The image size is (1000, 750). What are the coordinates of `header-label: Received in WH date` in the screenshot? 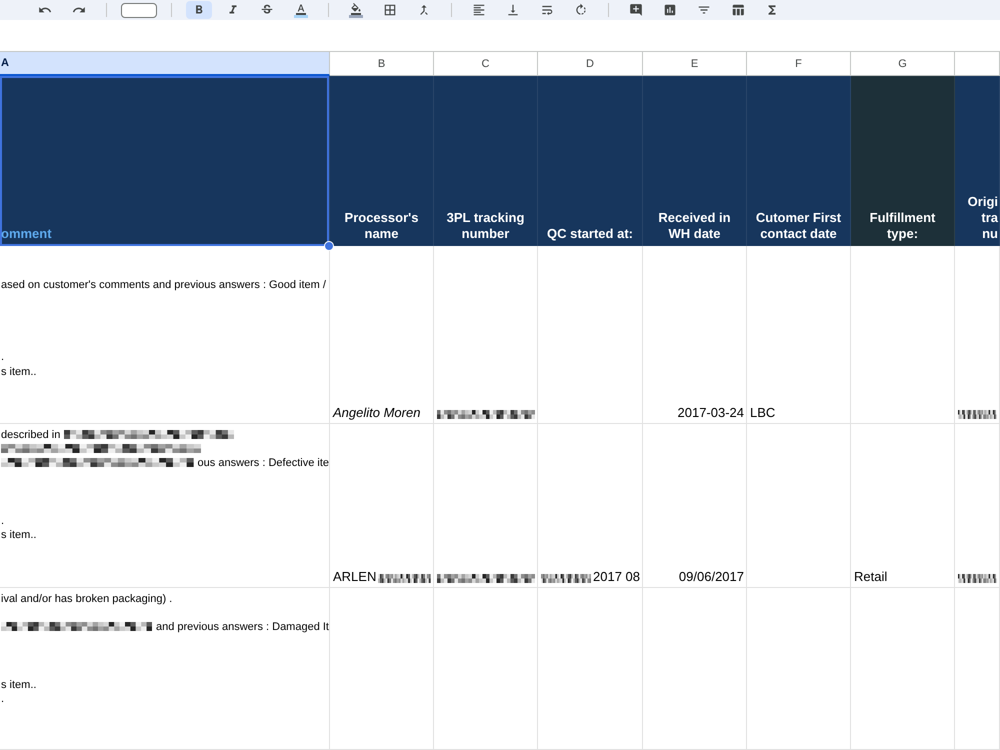 It's located at (694, 226).